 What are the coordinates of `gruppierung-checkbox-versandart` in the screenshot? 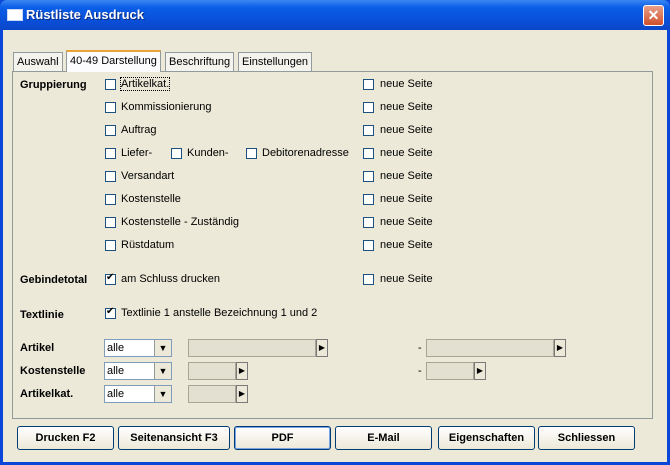 It's located at (110, 176).